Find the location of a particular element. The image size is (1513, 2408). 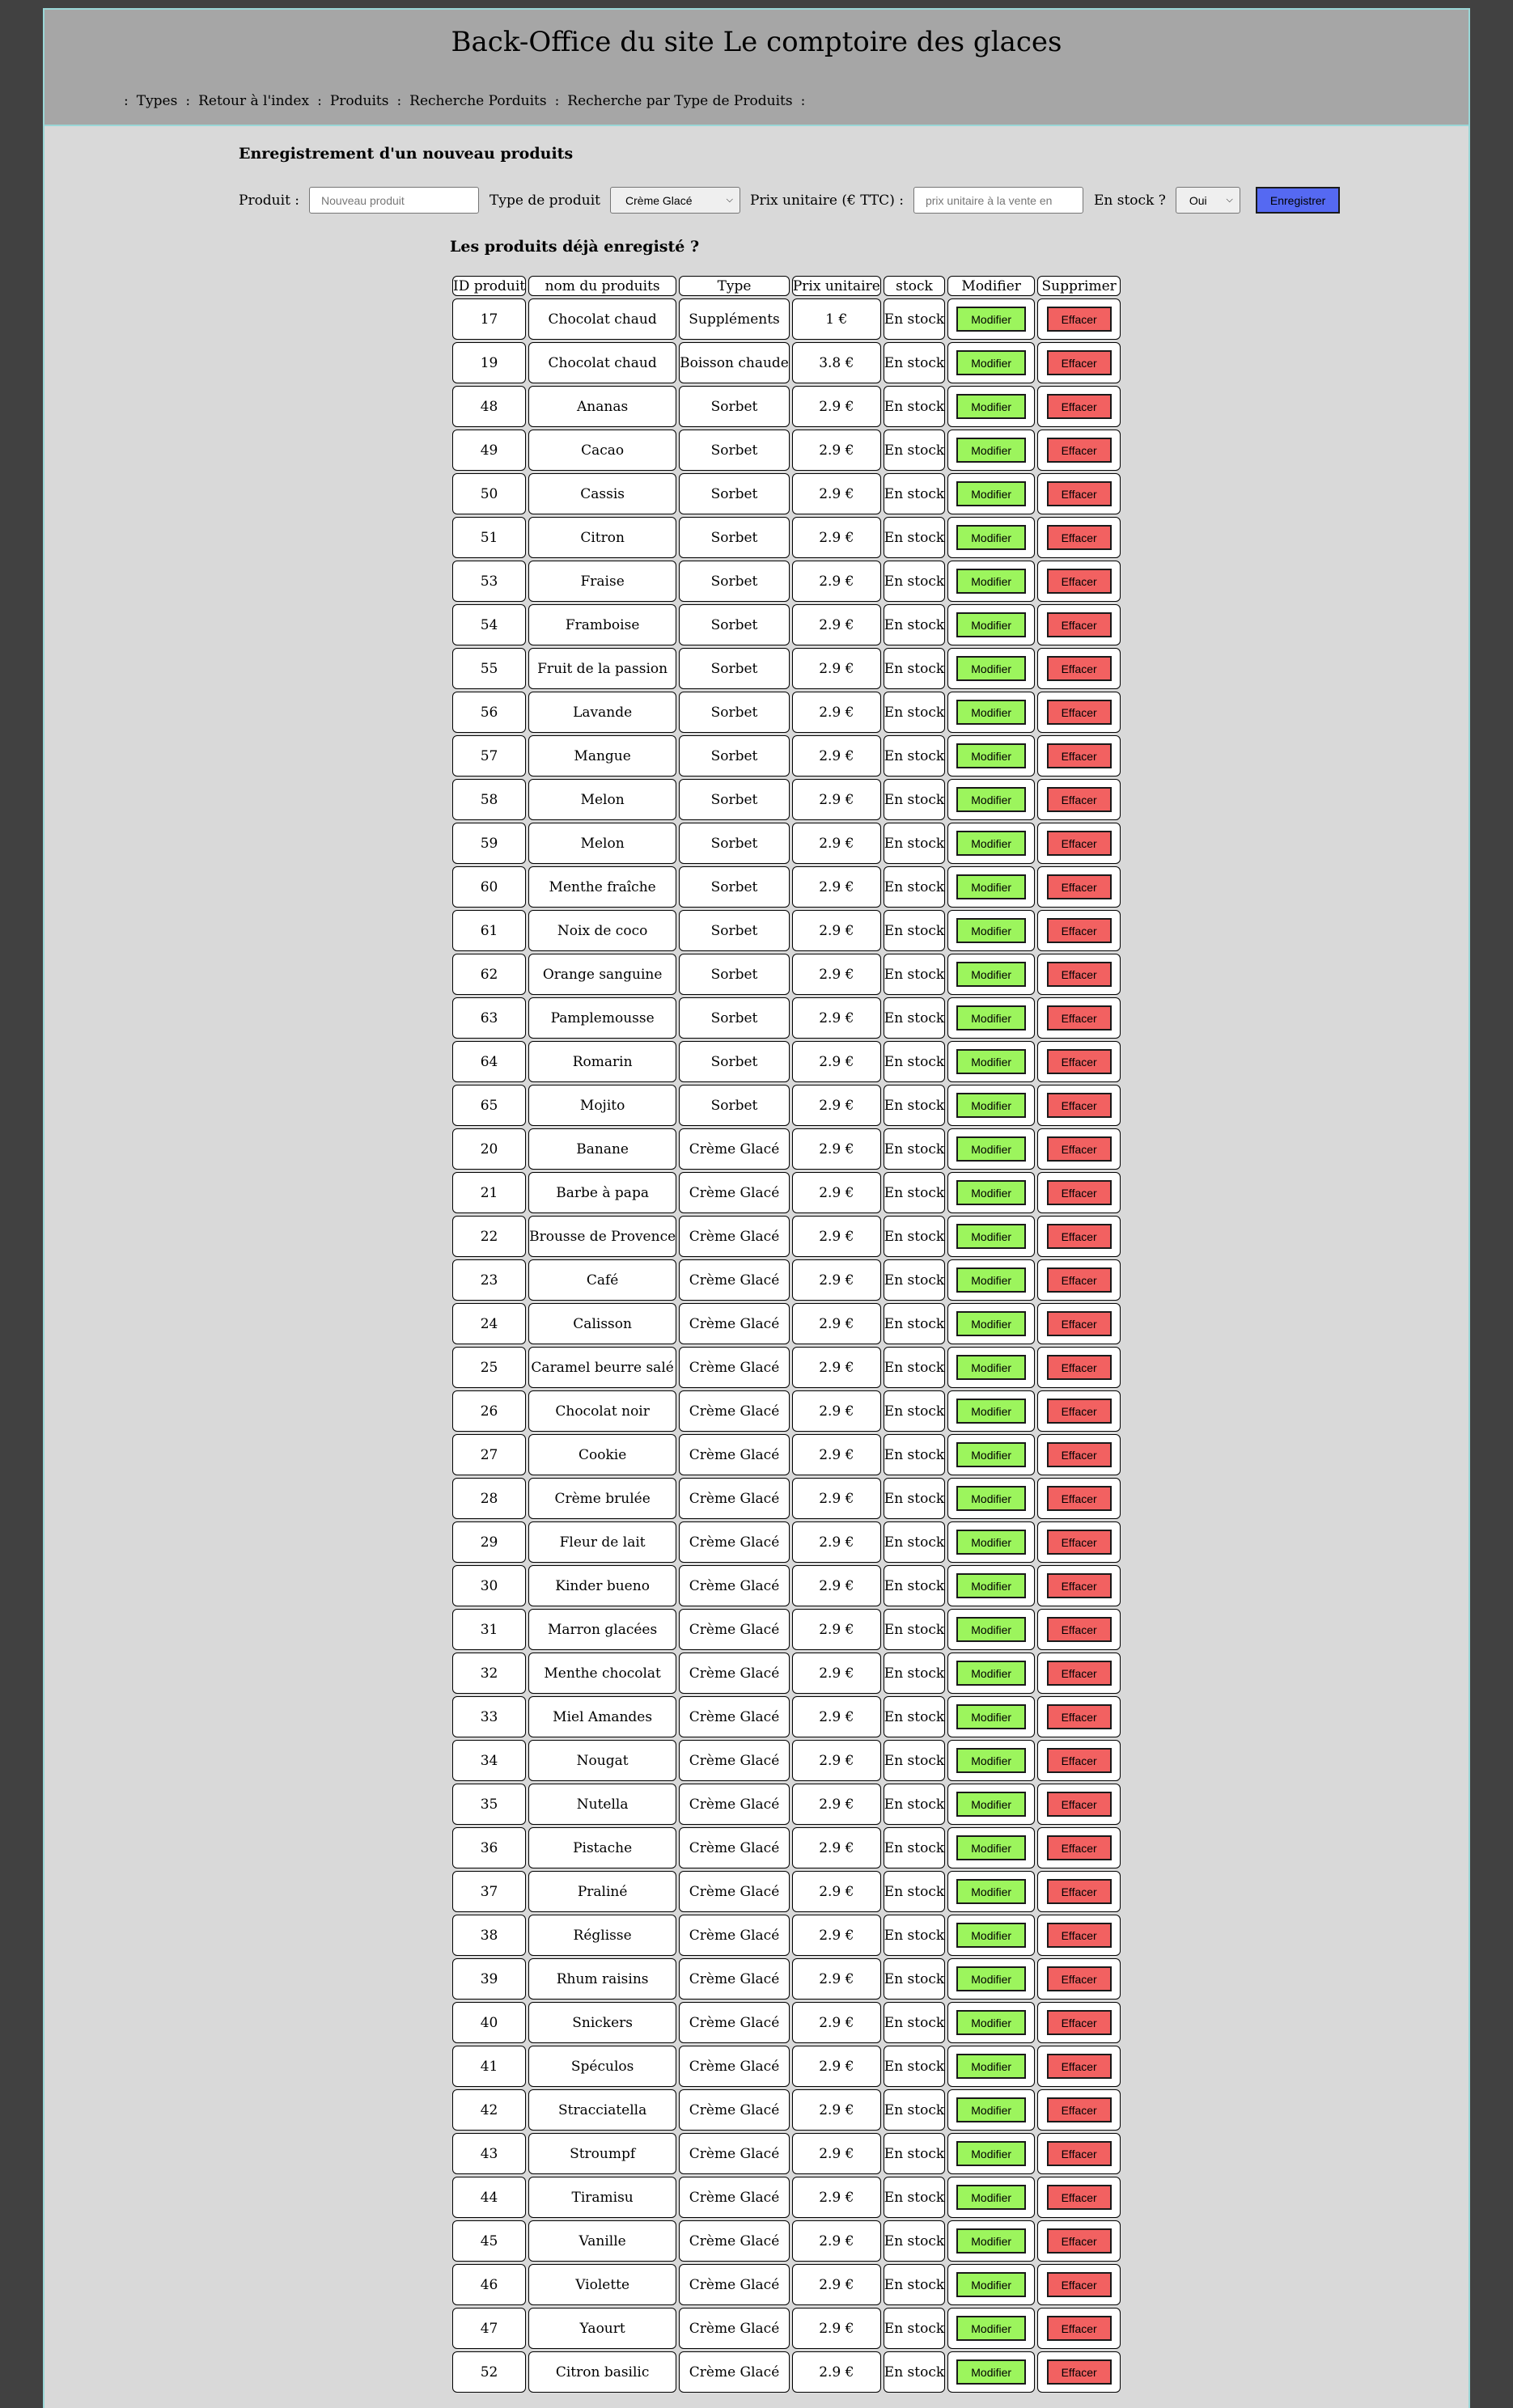

nav-link: Retour à l'index is located at coordinates (253, 101).